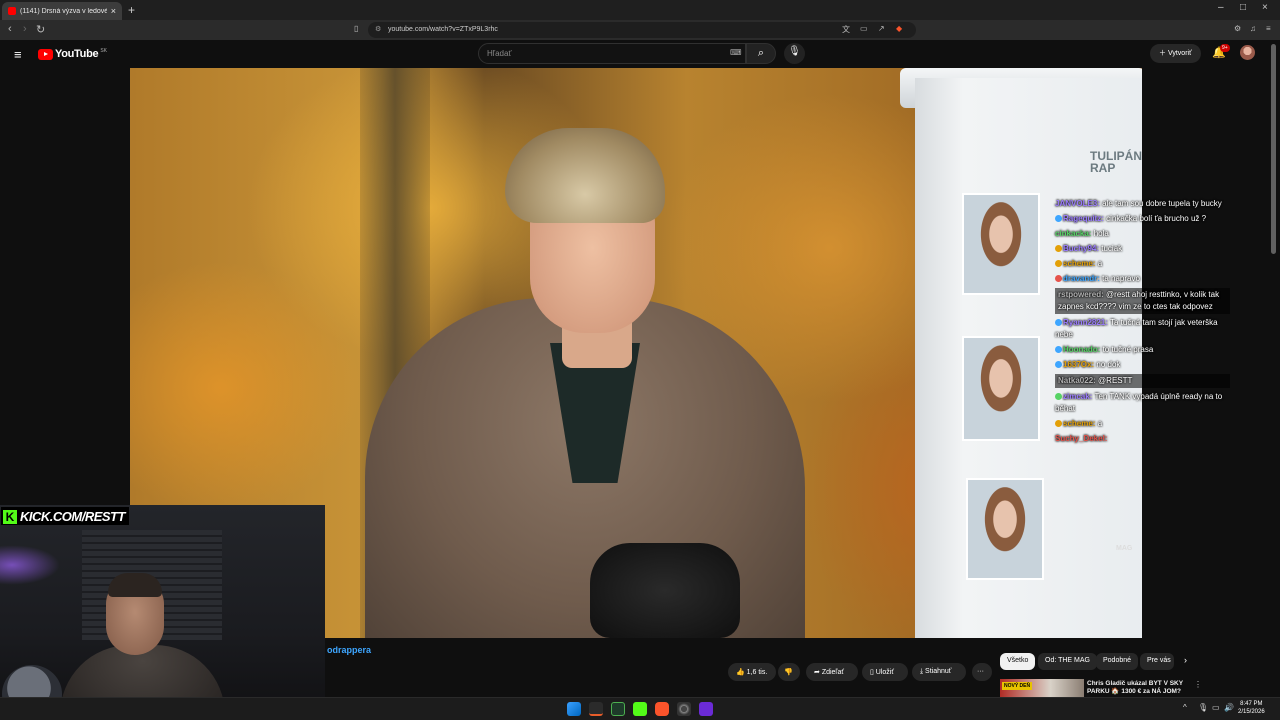 The image size is (1280, 720). I want to click on chat-username: Suchy_Dekel:, so click(1081, 438).